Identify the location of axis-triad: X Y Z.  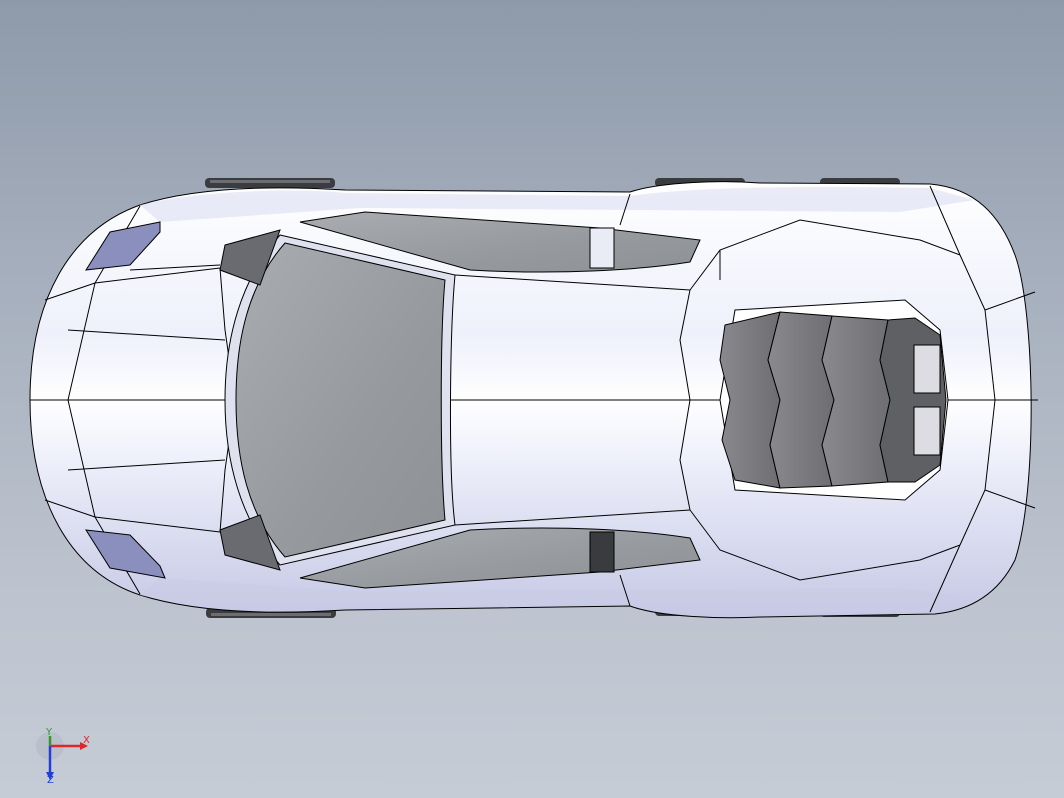
(68, 758).